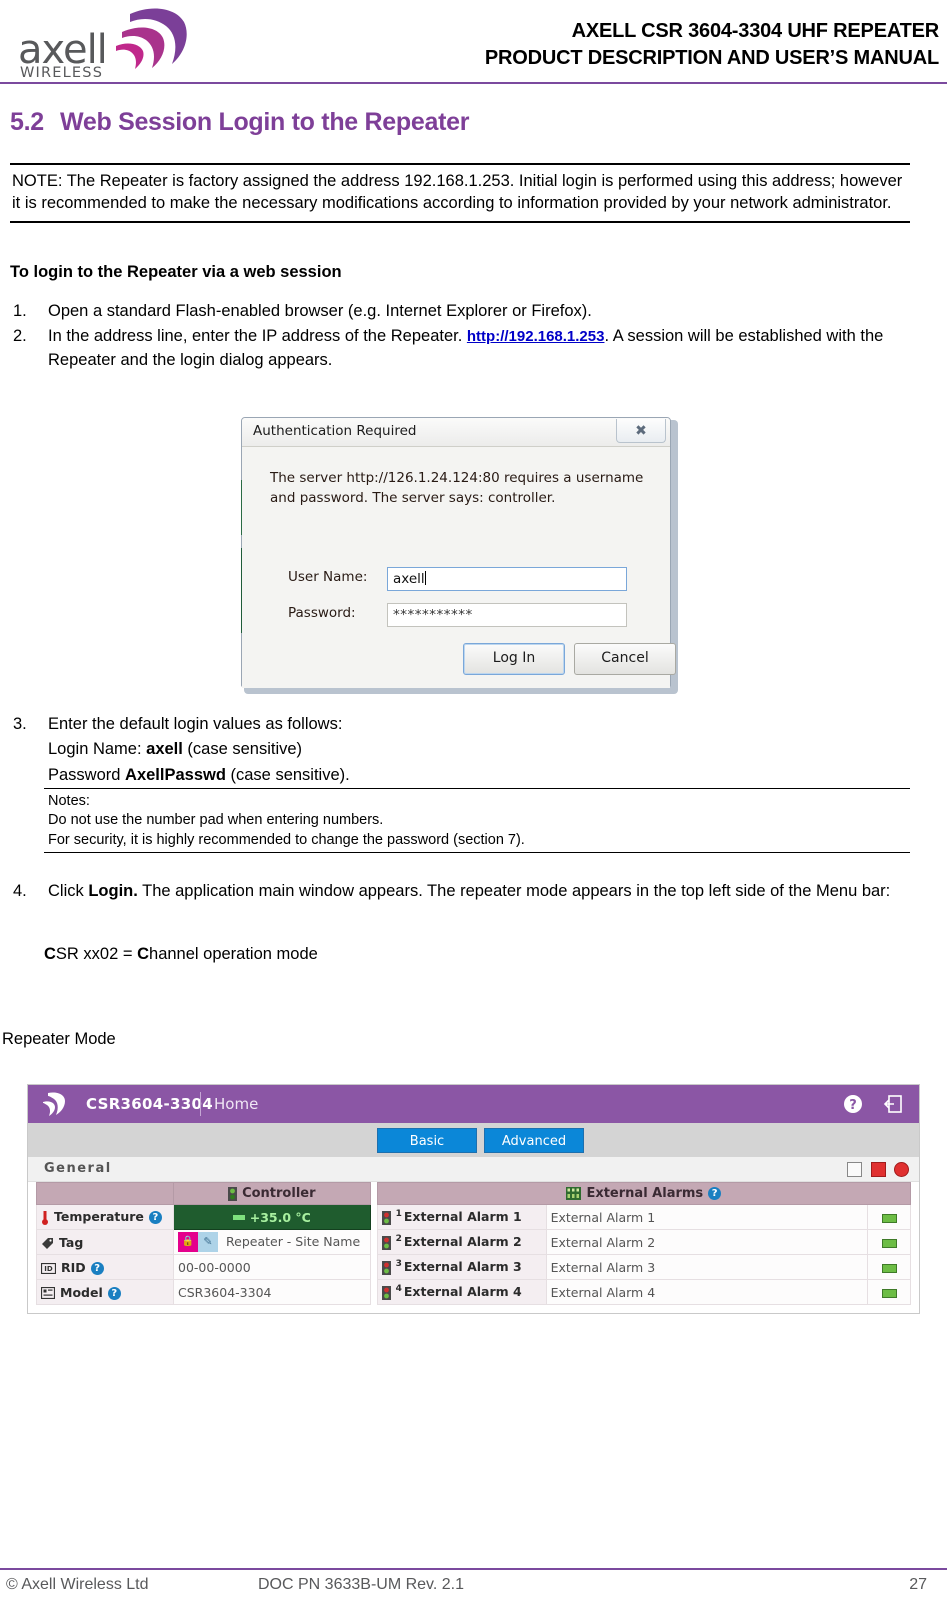  What do you see at coordinates (188, 1242) in the screenshot?
I see `lock-icon: 🔒` at bounding box center [188, 1242].